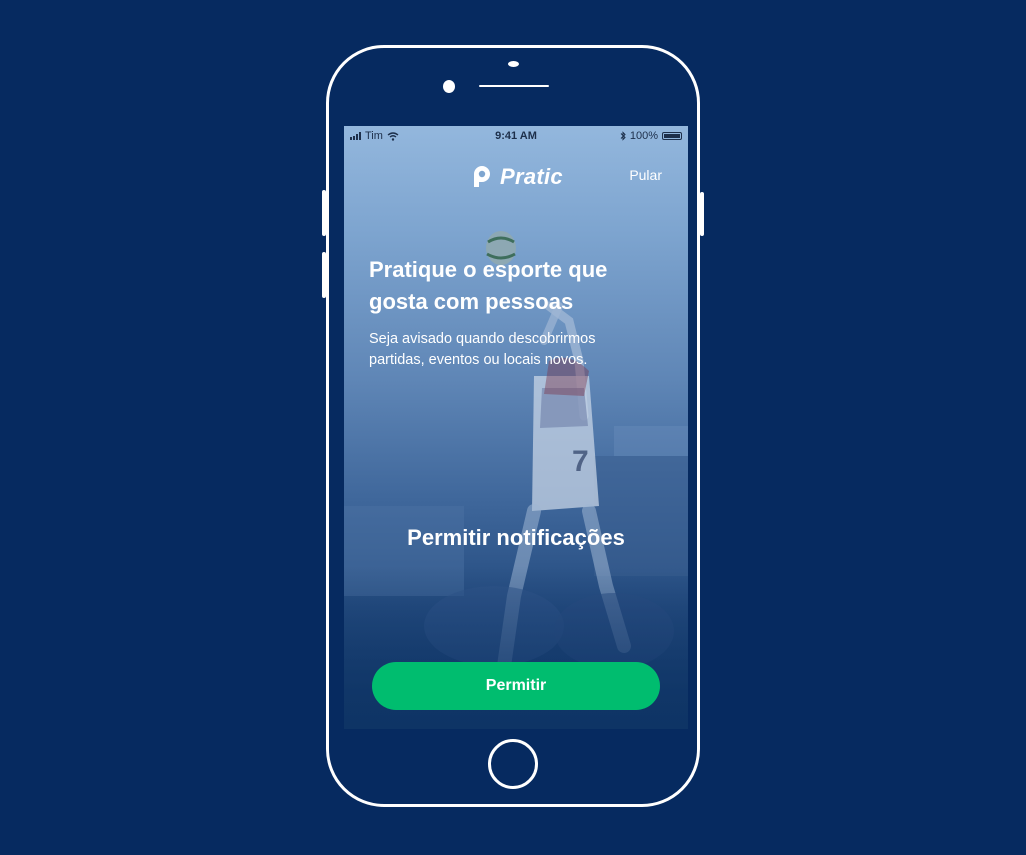 This screenshot has width=1026, height=855. I want to click on allow-button: Permitir, so click(516, 686).